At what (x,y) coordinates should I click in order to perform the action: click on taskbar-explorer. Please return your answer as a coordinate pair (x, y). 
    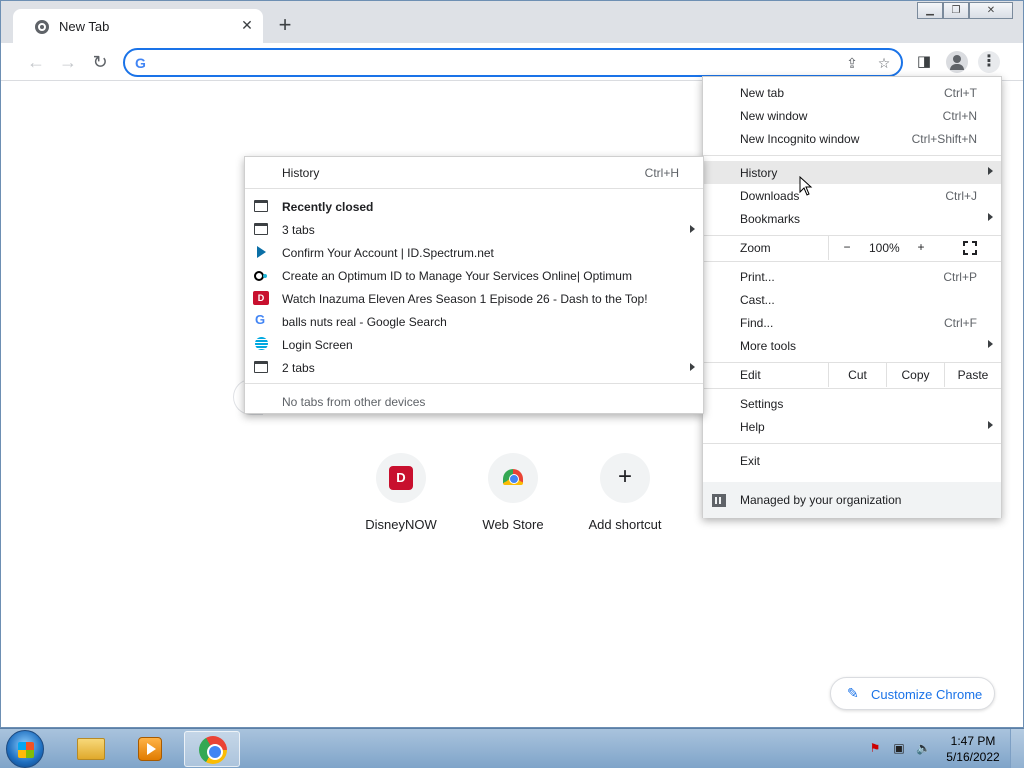
    Looking at the image, I should click on (90, 749).